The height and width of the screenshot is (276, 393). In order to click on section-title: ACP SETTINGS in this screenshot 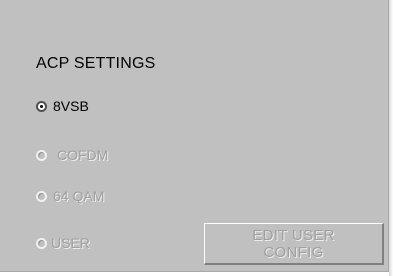, I will do `click(96, 63)`.